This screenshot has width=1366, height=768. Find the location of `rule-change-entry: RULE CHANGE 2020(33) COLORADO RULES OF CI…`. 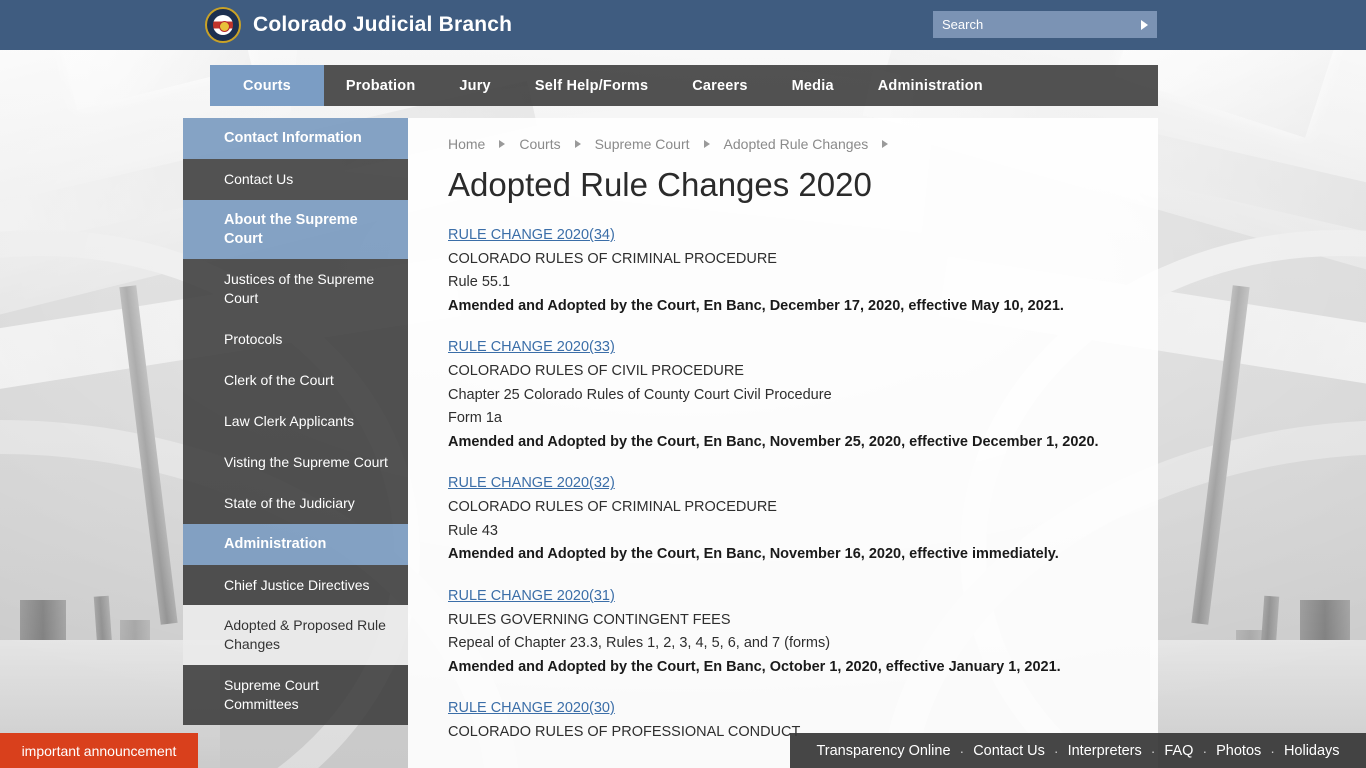

rule-change-entry: RULE CHANGE 2020(33) COLORADO RULES OF CI… is located at coordinates (791, 396).